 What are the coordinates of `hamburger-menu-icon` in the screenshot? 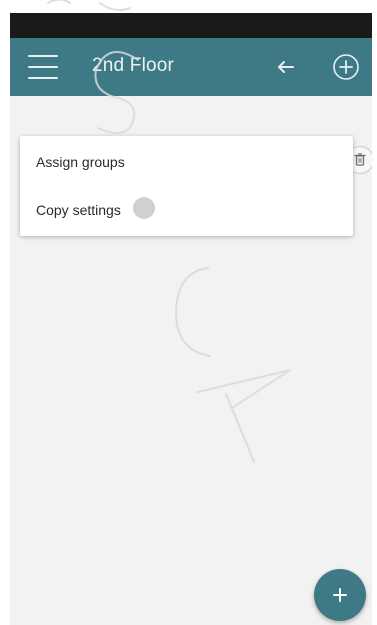 It's located at (43, 67).